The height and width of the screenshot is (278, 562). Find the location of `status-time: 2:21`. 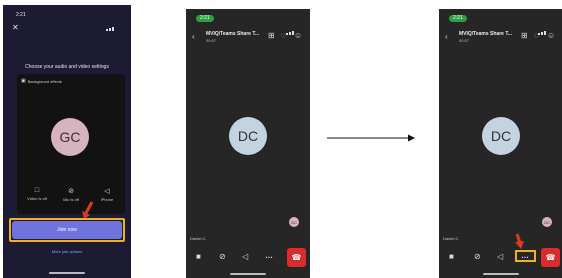

status-time: 2:21 is located at coordinates (21, 15).